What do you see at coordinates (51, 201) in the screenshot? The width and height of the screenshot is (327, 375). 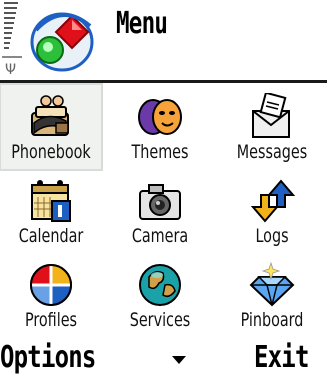 I see `calendar-icon` at bounding box center [51, 201].